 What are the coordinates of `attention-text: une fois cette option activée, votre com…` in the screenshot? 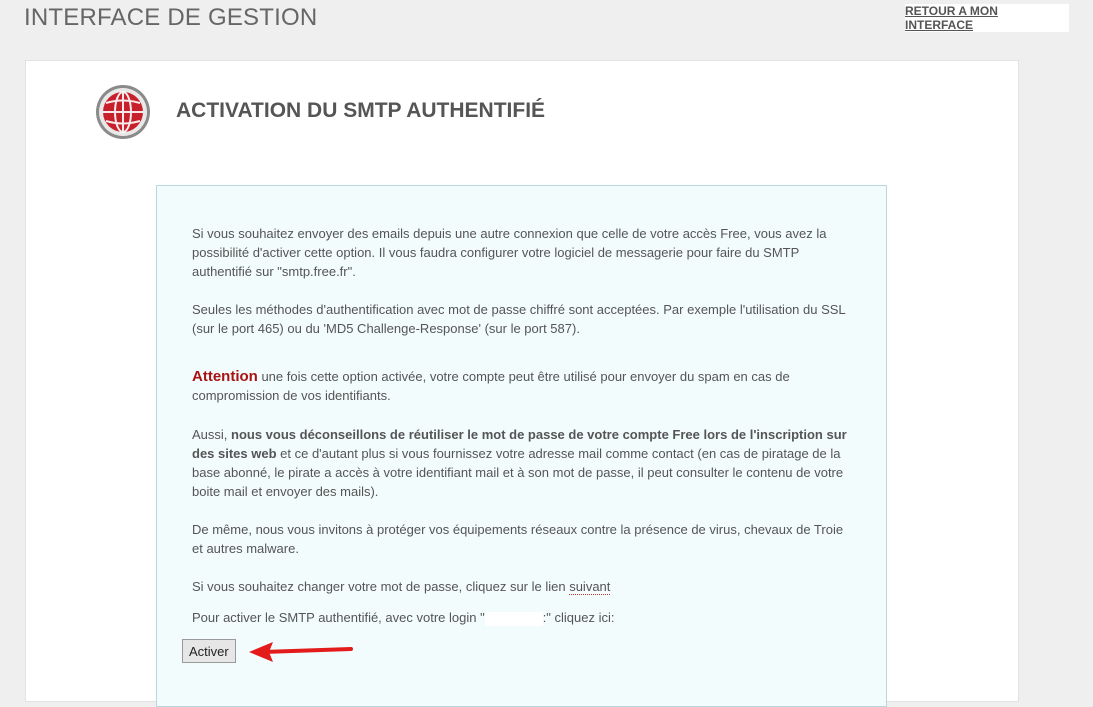 It's located at (491, 386).